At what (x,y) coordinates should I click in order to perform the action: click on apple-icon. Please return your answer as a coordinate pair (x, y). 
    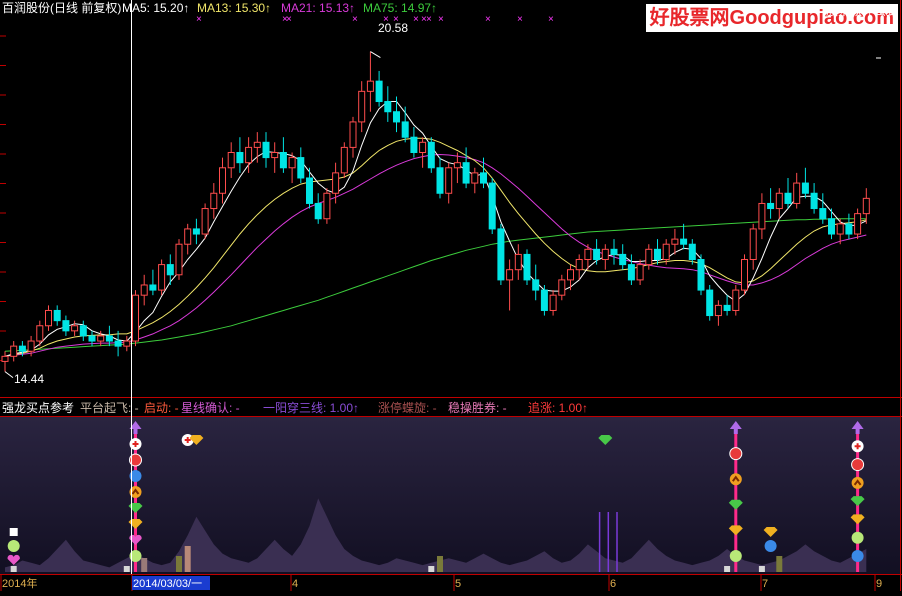
    Looking at the image, I should click on (857, 537).